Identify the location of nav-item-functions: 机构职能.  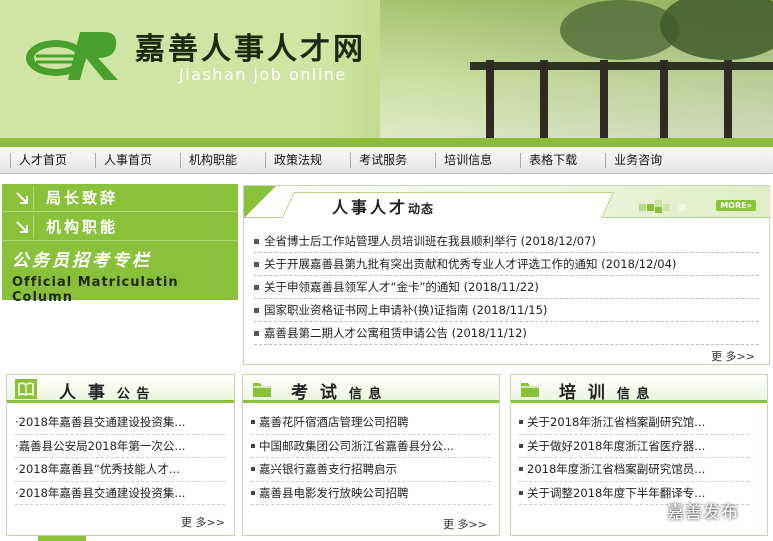
(212, 160).